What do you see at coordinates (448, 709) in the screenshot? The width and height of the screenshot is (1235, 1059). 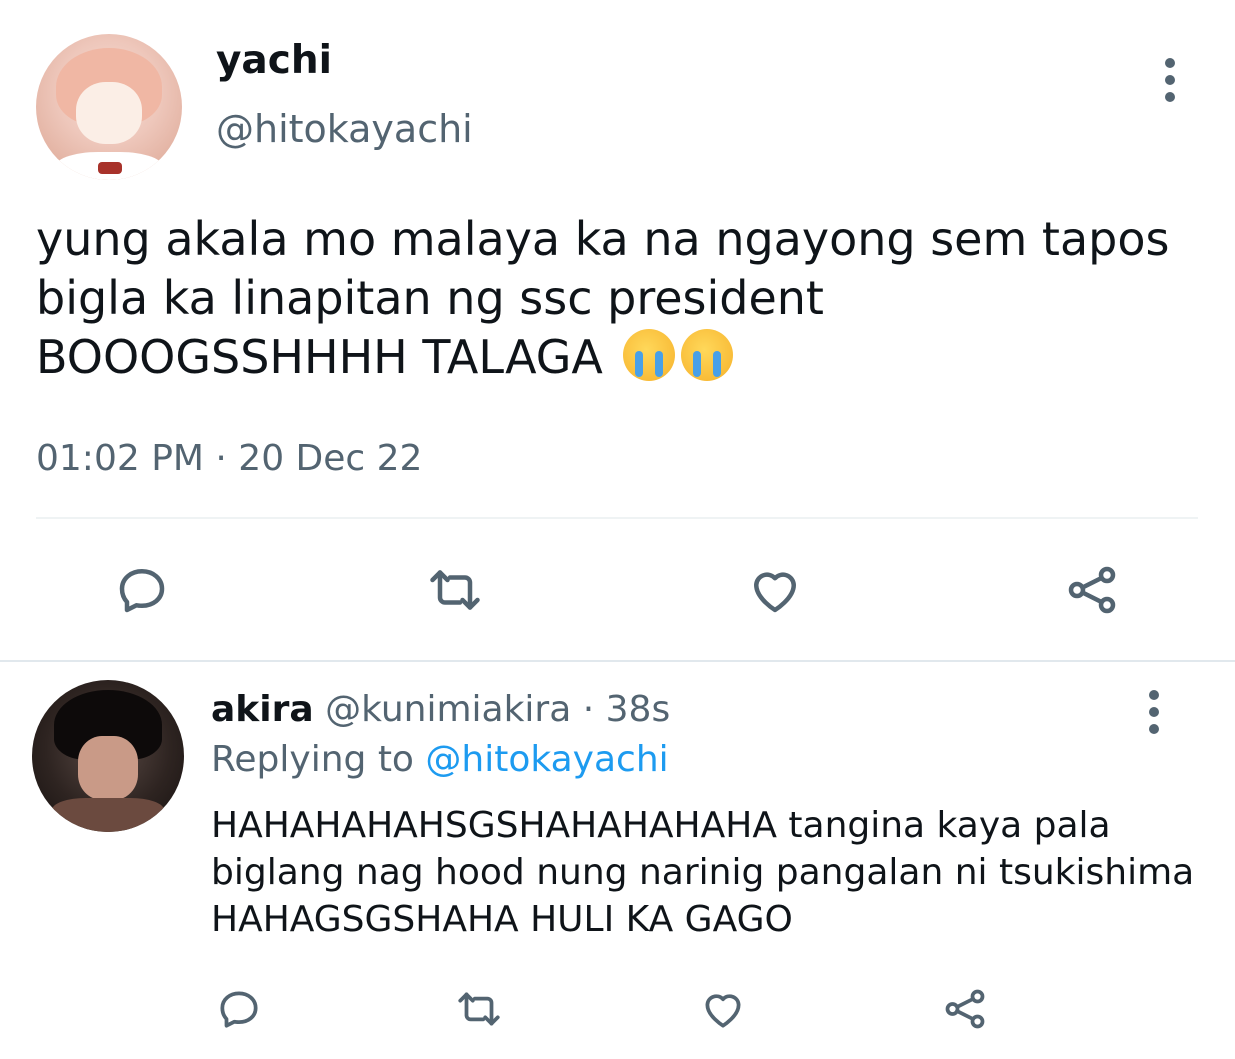 I see `reply-handle: @kunimiakira` at bounding box center [448, 709].